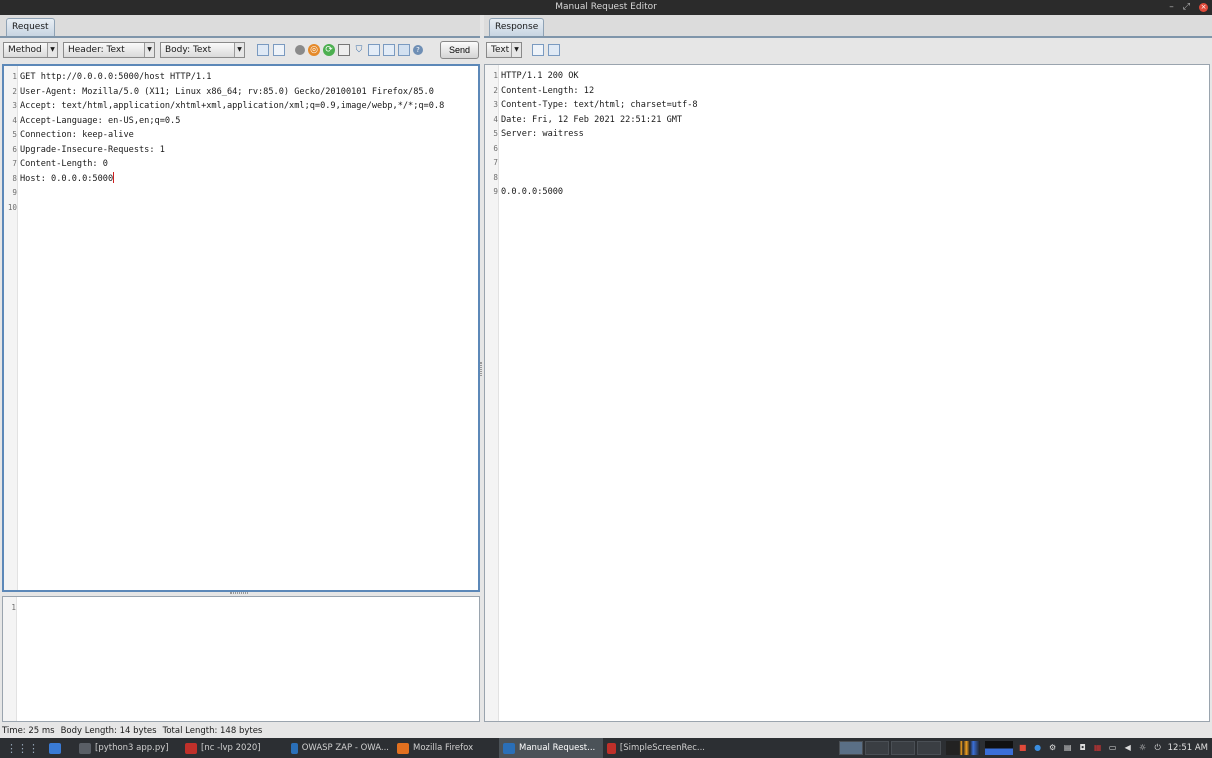 The width and height of the screenshot is (1212, 758). Describe the element at coordinates (100, 120) in the screenshot. I see `line-text: Accept-Language: en-US,en;q=0.5` at that location.